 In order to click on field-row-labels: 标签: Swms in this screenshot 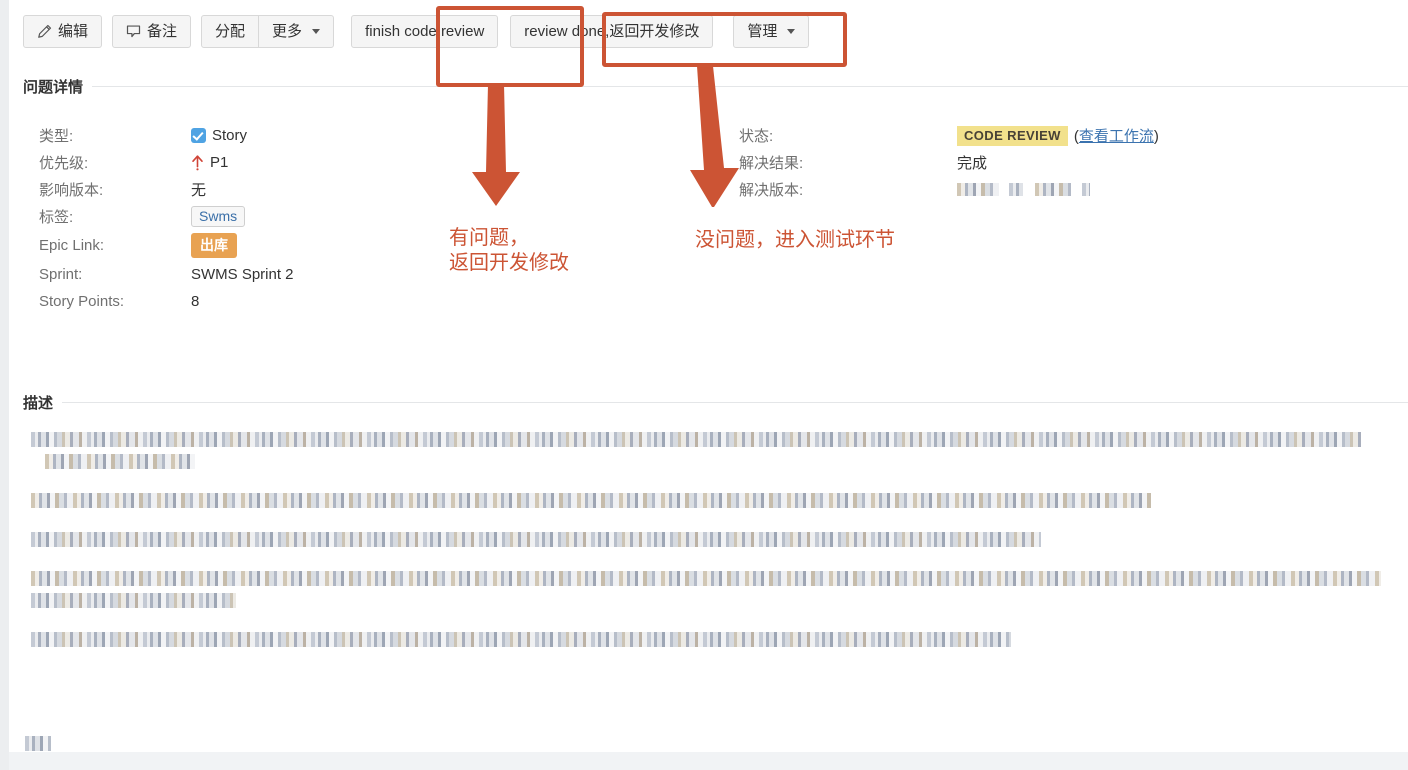, I will do `click(166, 216)`.